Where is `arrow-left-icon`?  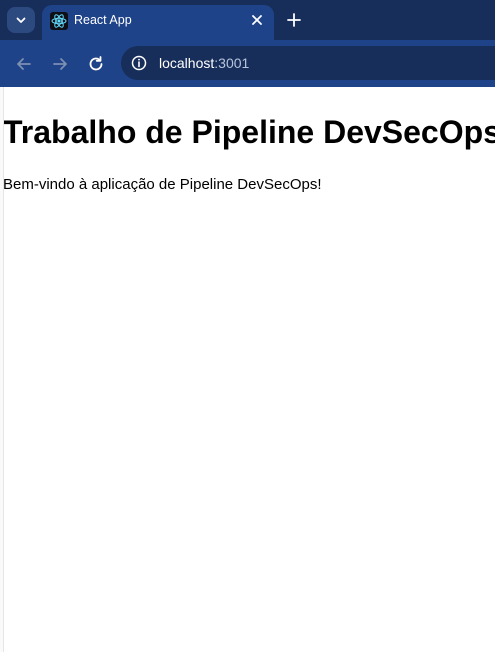 arrow-left-icon is located at coordinates (24, 64).